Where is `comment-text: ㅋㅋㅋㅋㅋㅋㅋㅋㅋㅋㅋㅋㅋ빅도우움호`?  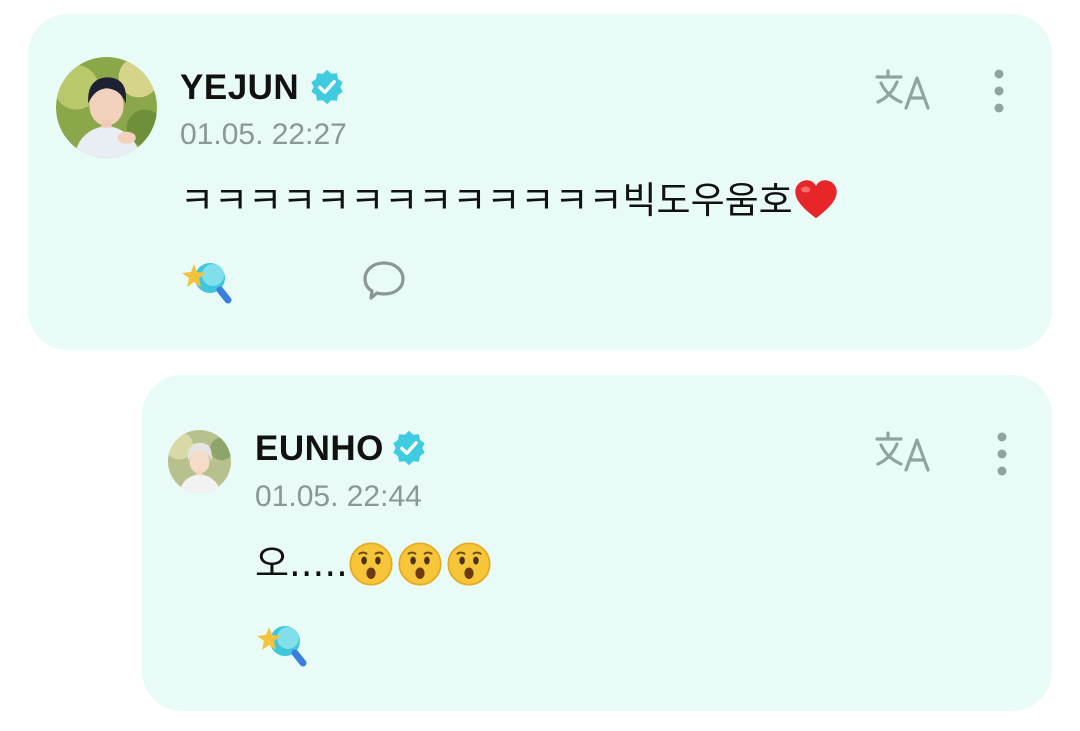 comment-text: ㅋㅋㅋㅋㅋㅋㅋㅋㅋㅋㅋㅋㅋ빅도우움호 is located at coordinates (509, 201).